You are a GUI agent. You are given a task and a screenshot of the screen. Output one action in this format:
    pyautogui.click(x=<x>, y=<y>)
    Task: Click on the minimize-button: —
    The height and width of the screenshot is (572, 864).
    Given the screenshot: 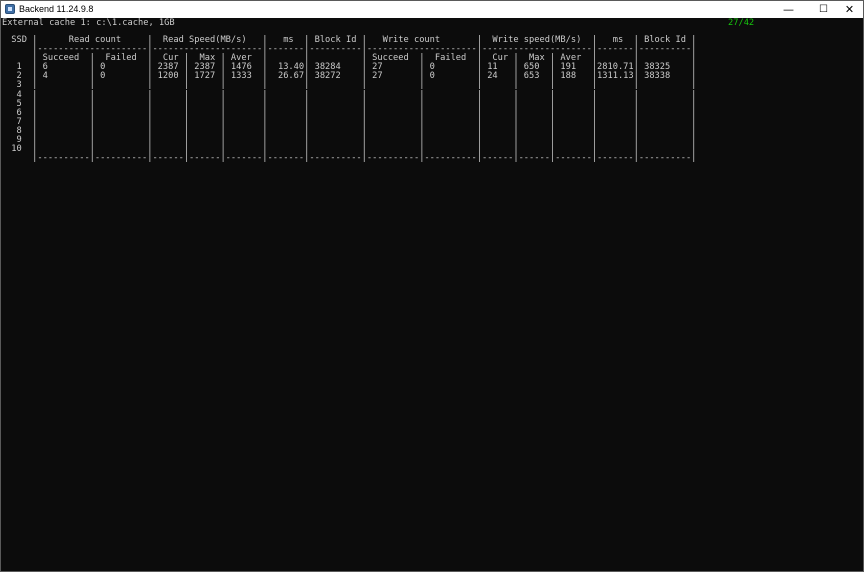 What is the action you would take?
    pyautogui.click(x=788, y=9)
    